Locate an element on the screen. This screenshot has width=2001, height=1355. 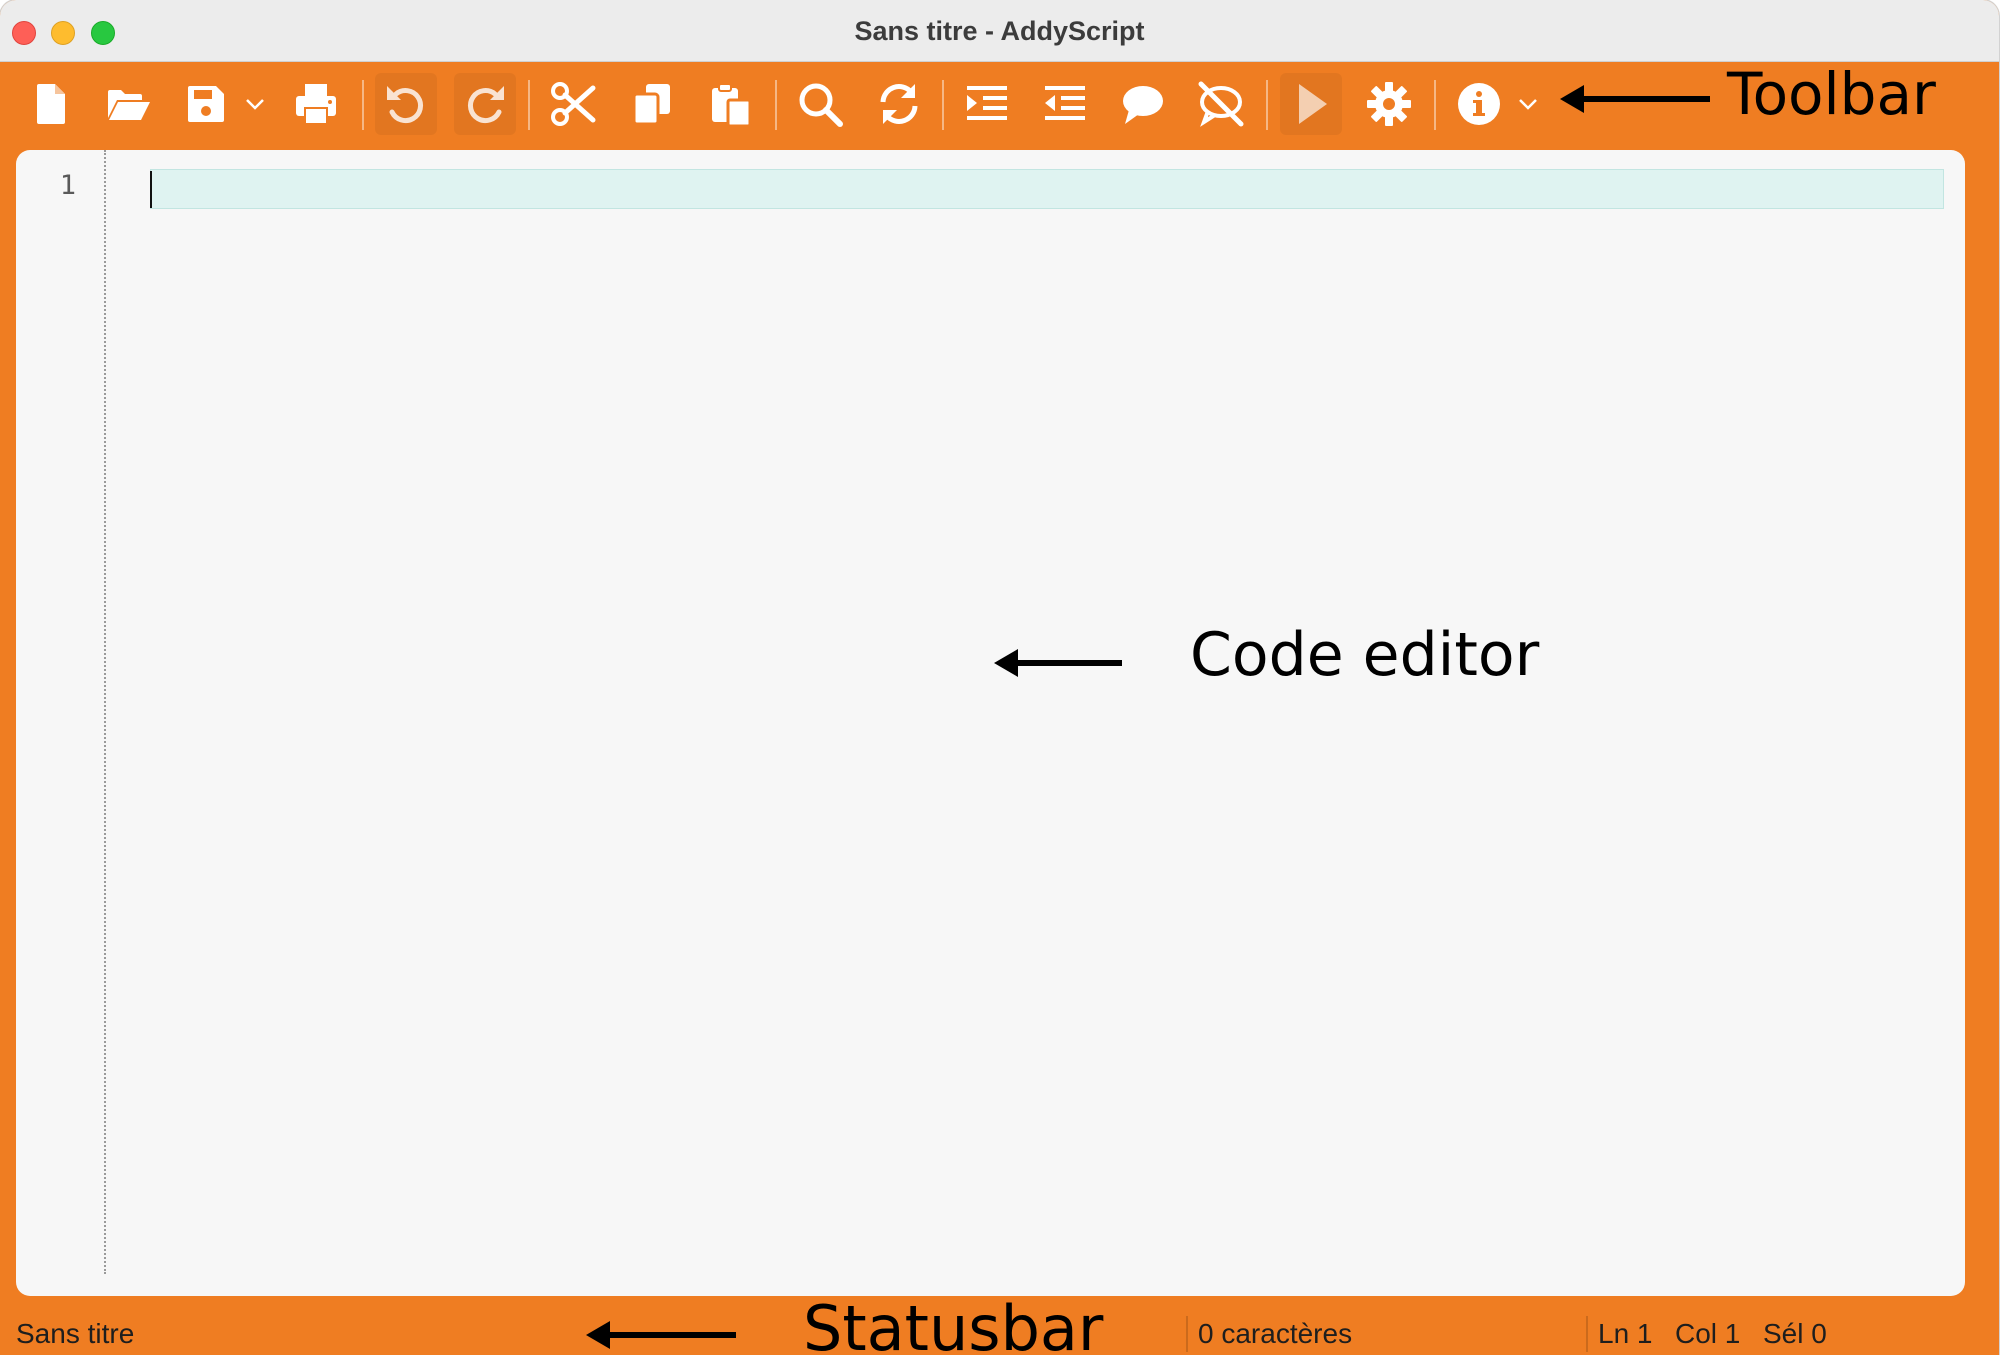
gear-icon is located at coordinates (1389, 104).